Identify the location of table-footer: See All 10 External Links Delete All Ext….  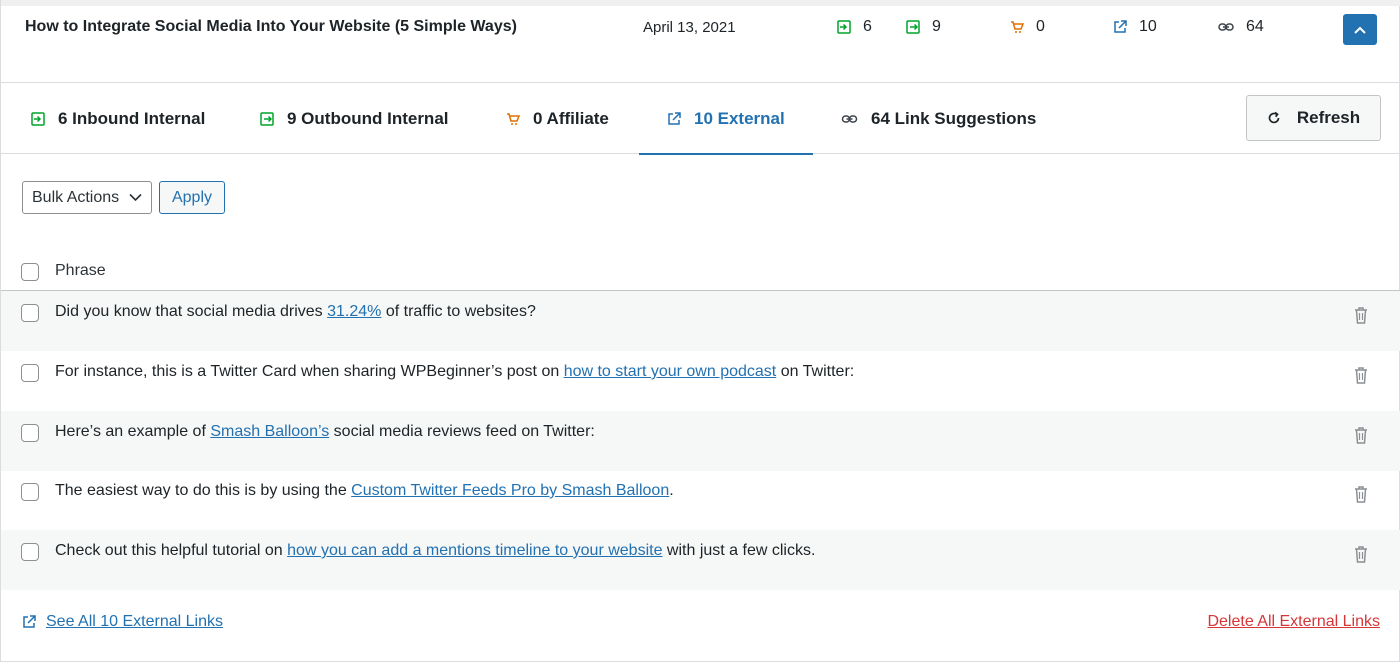
(700, 626).